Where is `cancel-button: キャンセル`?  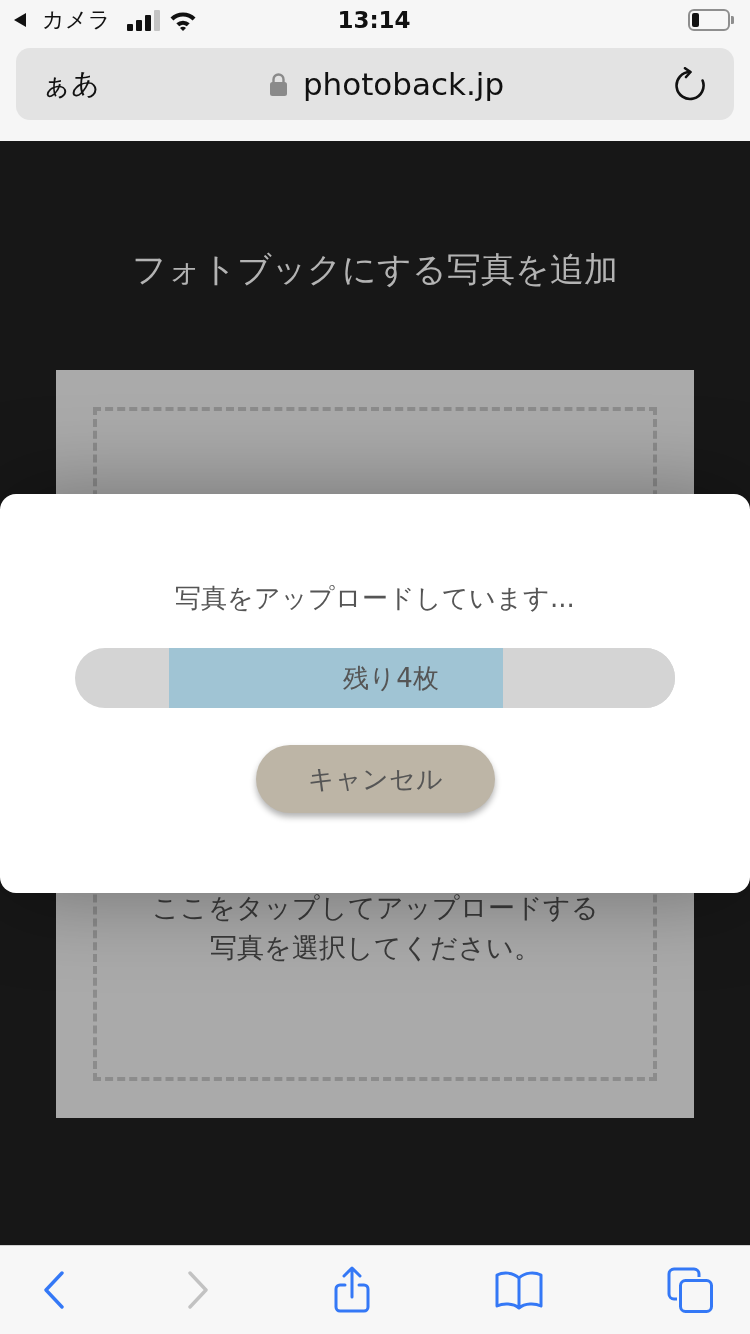 cancel-button: キャンセル is located at coordinates (375, 779).